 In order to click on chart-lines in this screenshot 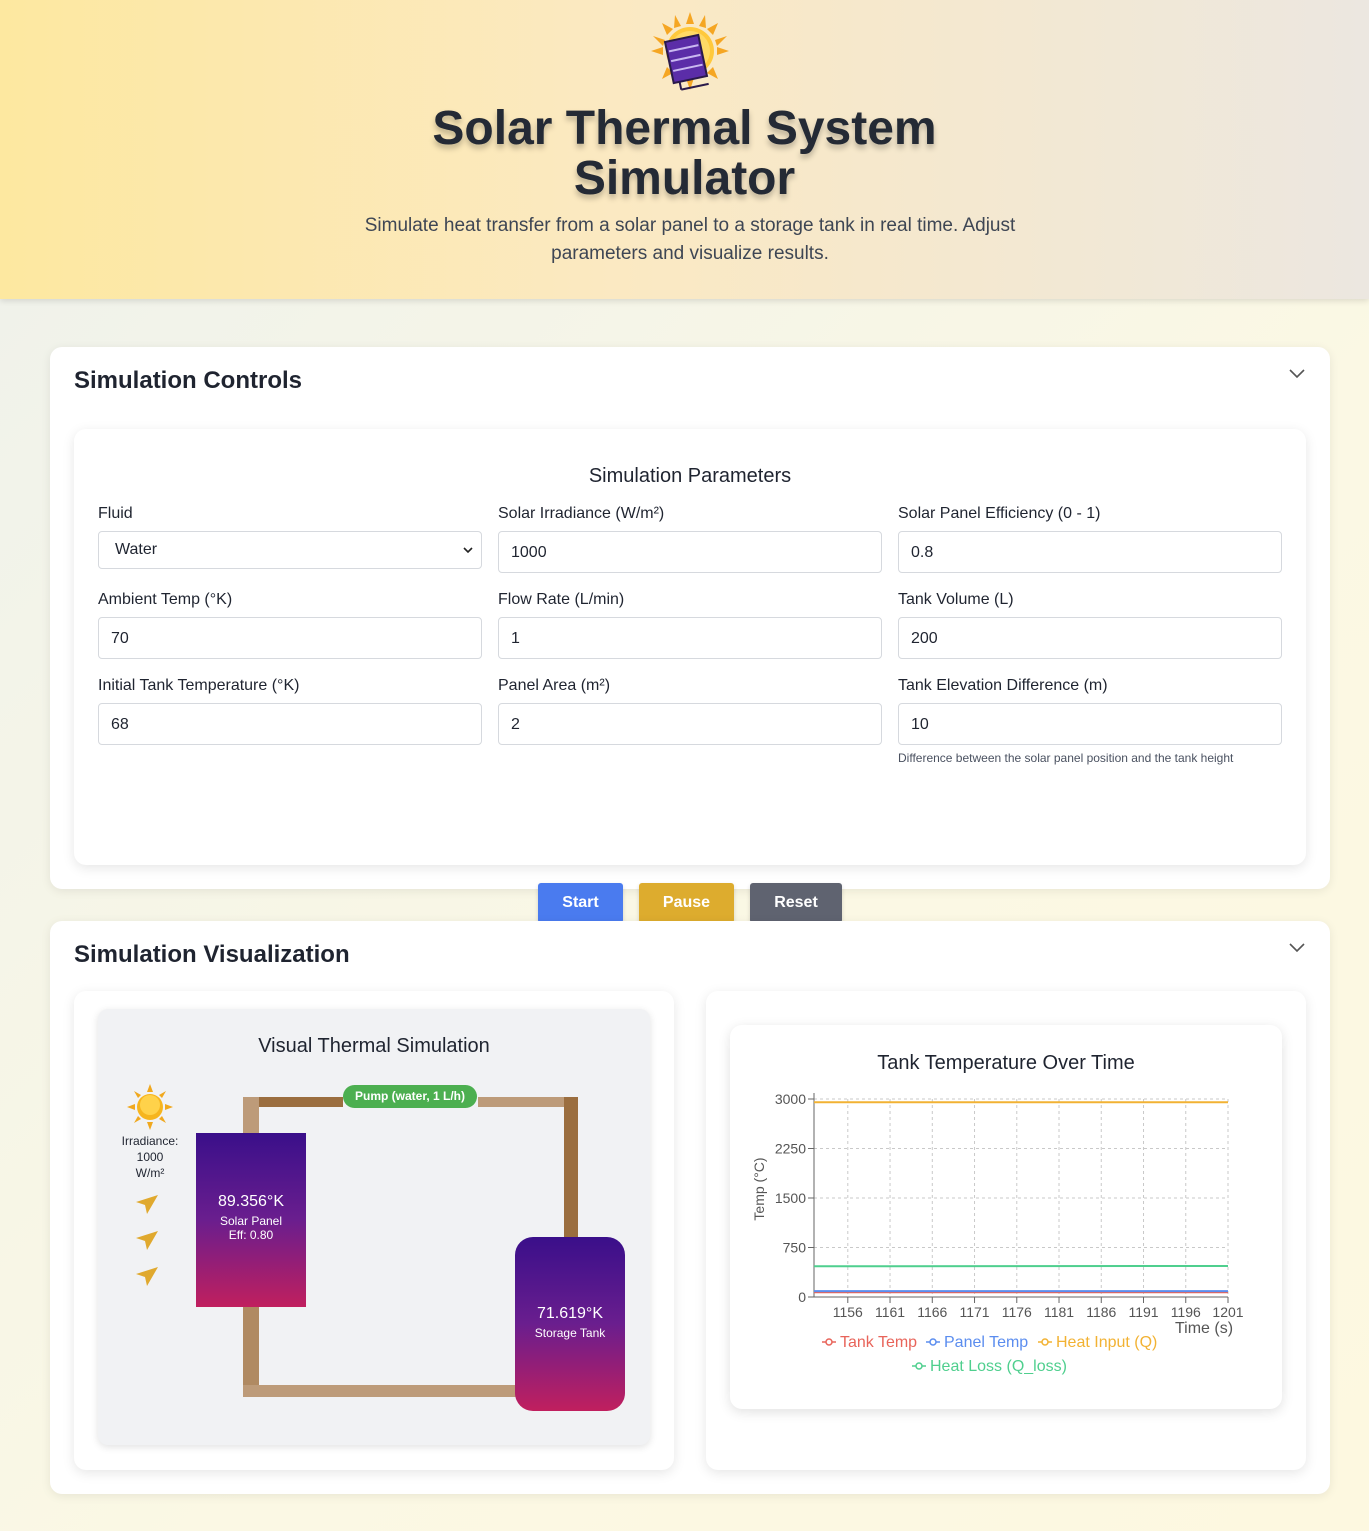, I will do `click(1021, 1197)`.